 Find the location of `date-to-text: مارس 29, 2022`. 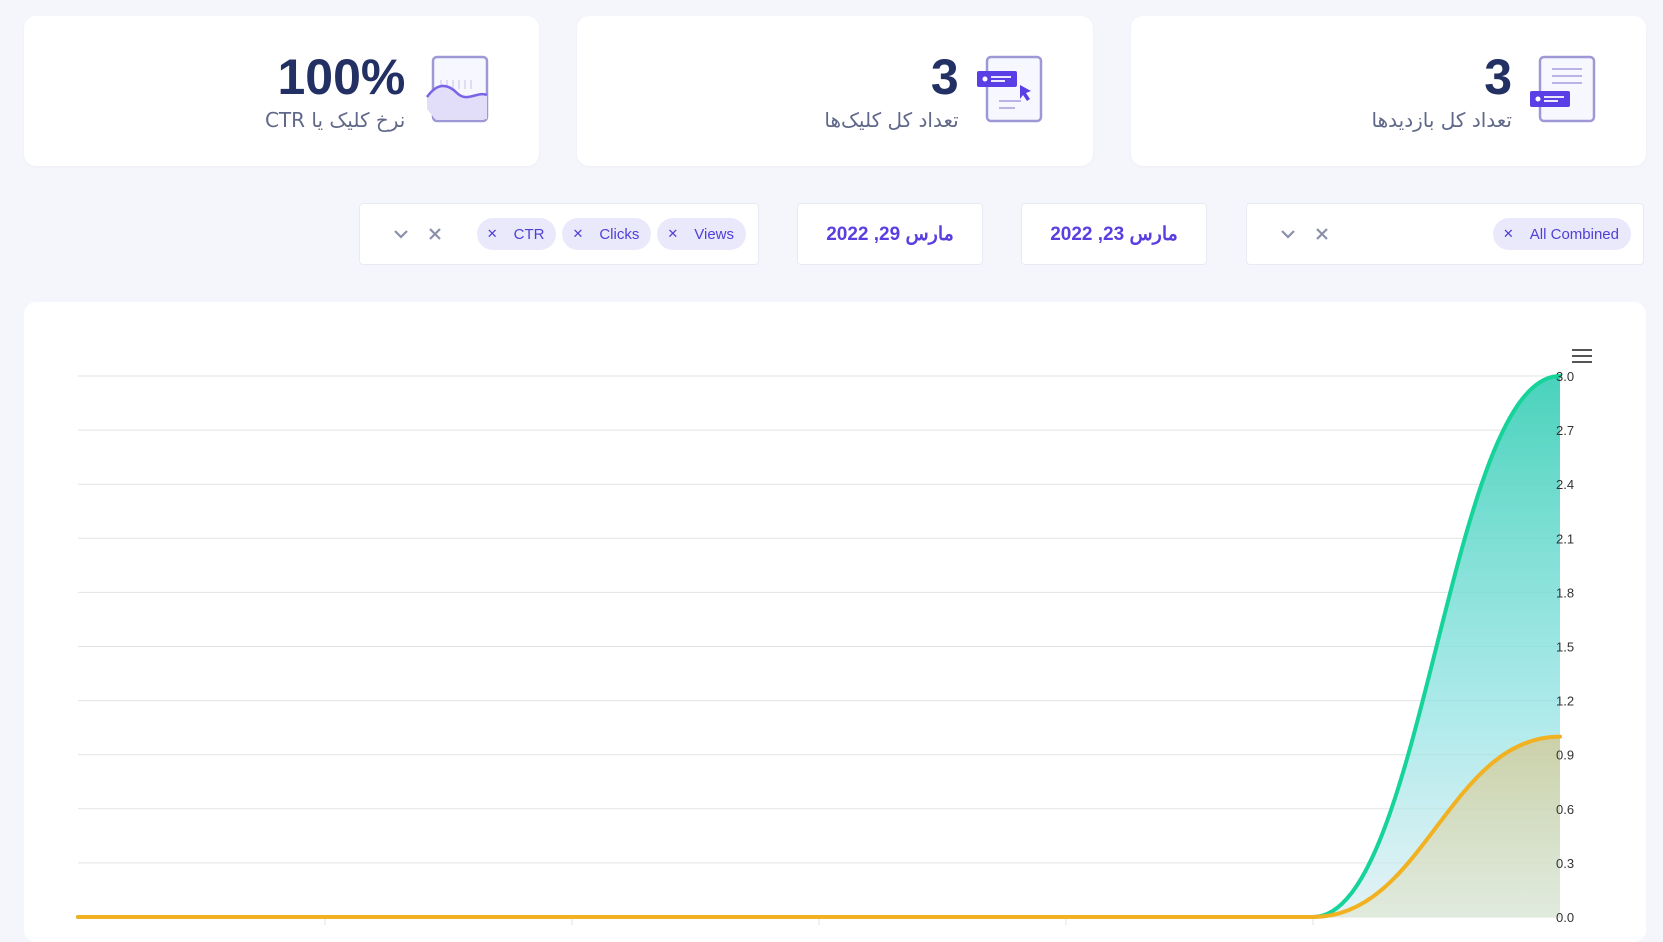

date-to-text: مارس 29, 2022 is located at coordinates (890, 234).